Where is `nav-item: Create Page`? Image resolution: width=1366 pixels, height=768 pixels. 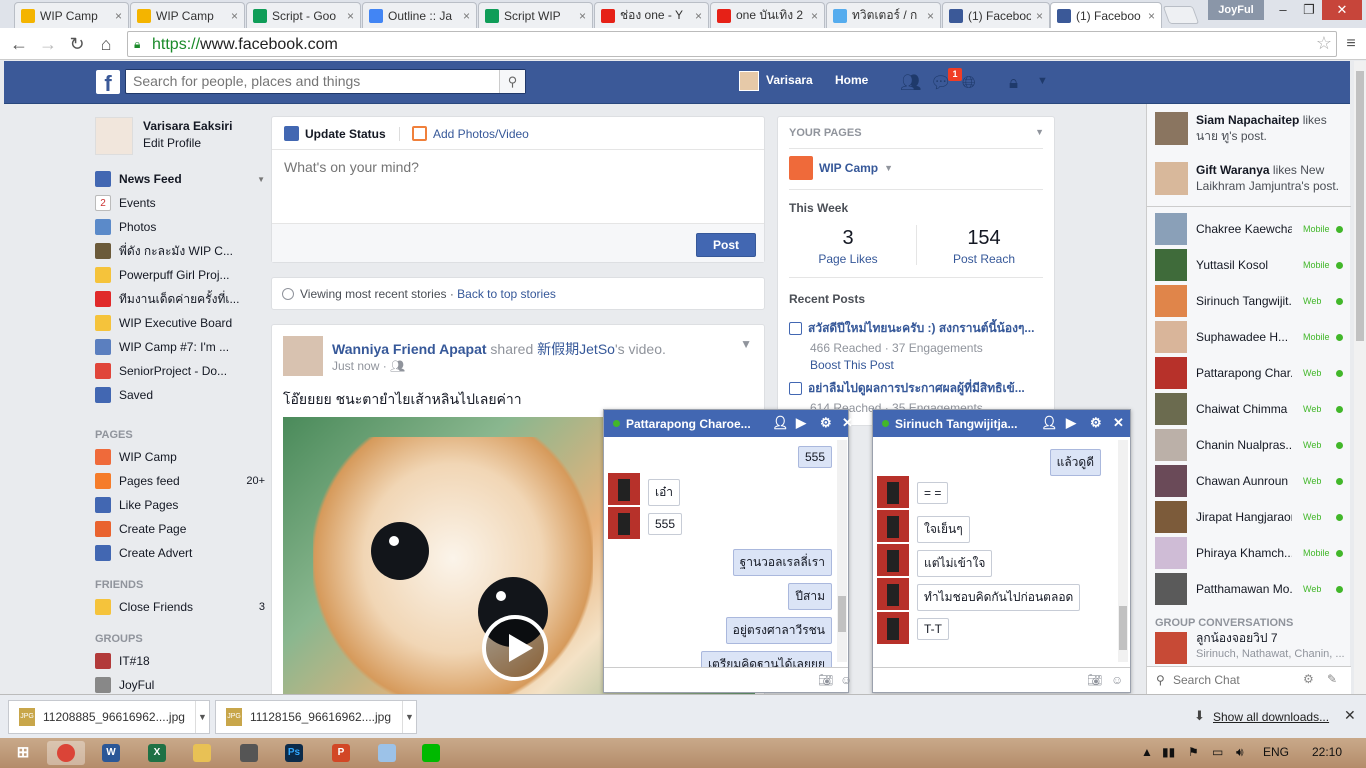 nav-item: Create Page is located at coordinates (180, 529).